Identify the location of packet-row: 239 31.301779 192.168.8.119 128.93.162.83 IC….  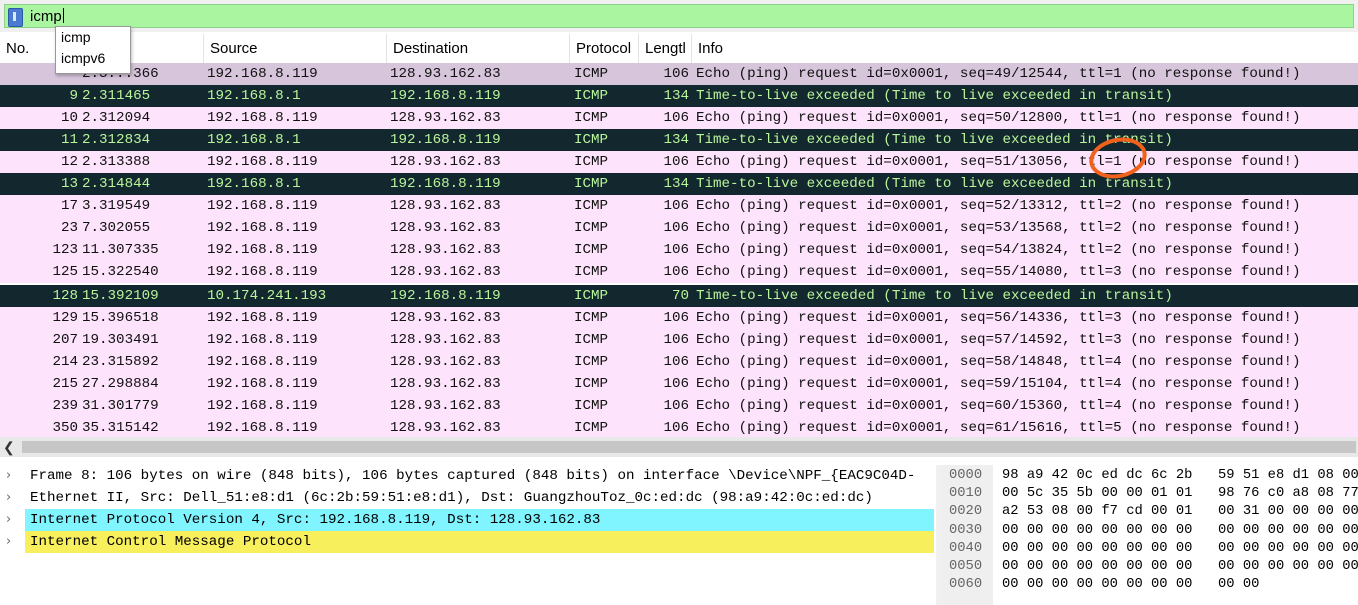
(679, 406).